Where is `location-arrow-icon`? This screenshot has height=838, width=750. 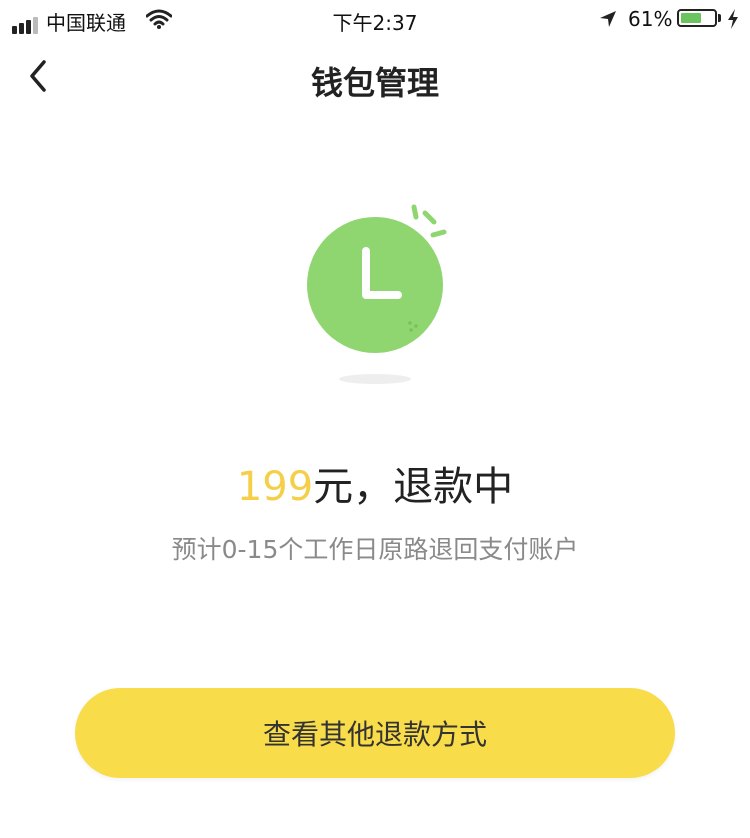 location-arrow-icon is located at coordinates (608, 21).